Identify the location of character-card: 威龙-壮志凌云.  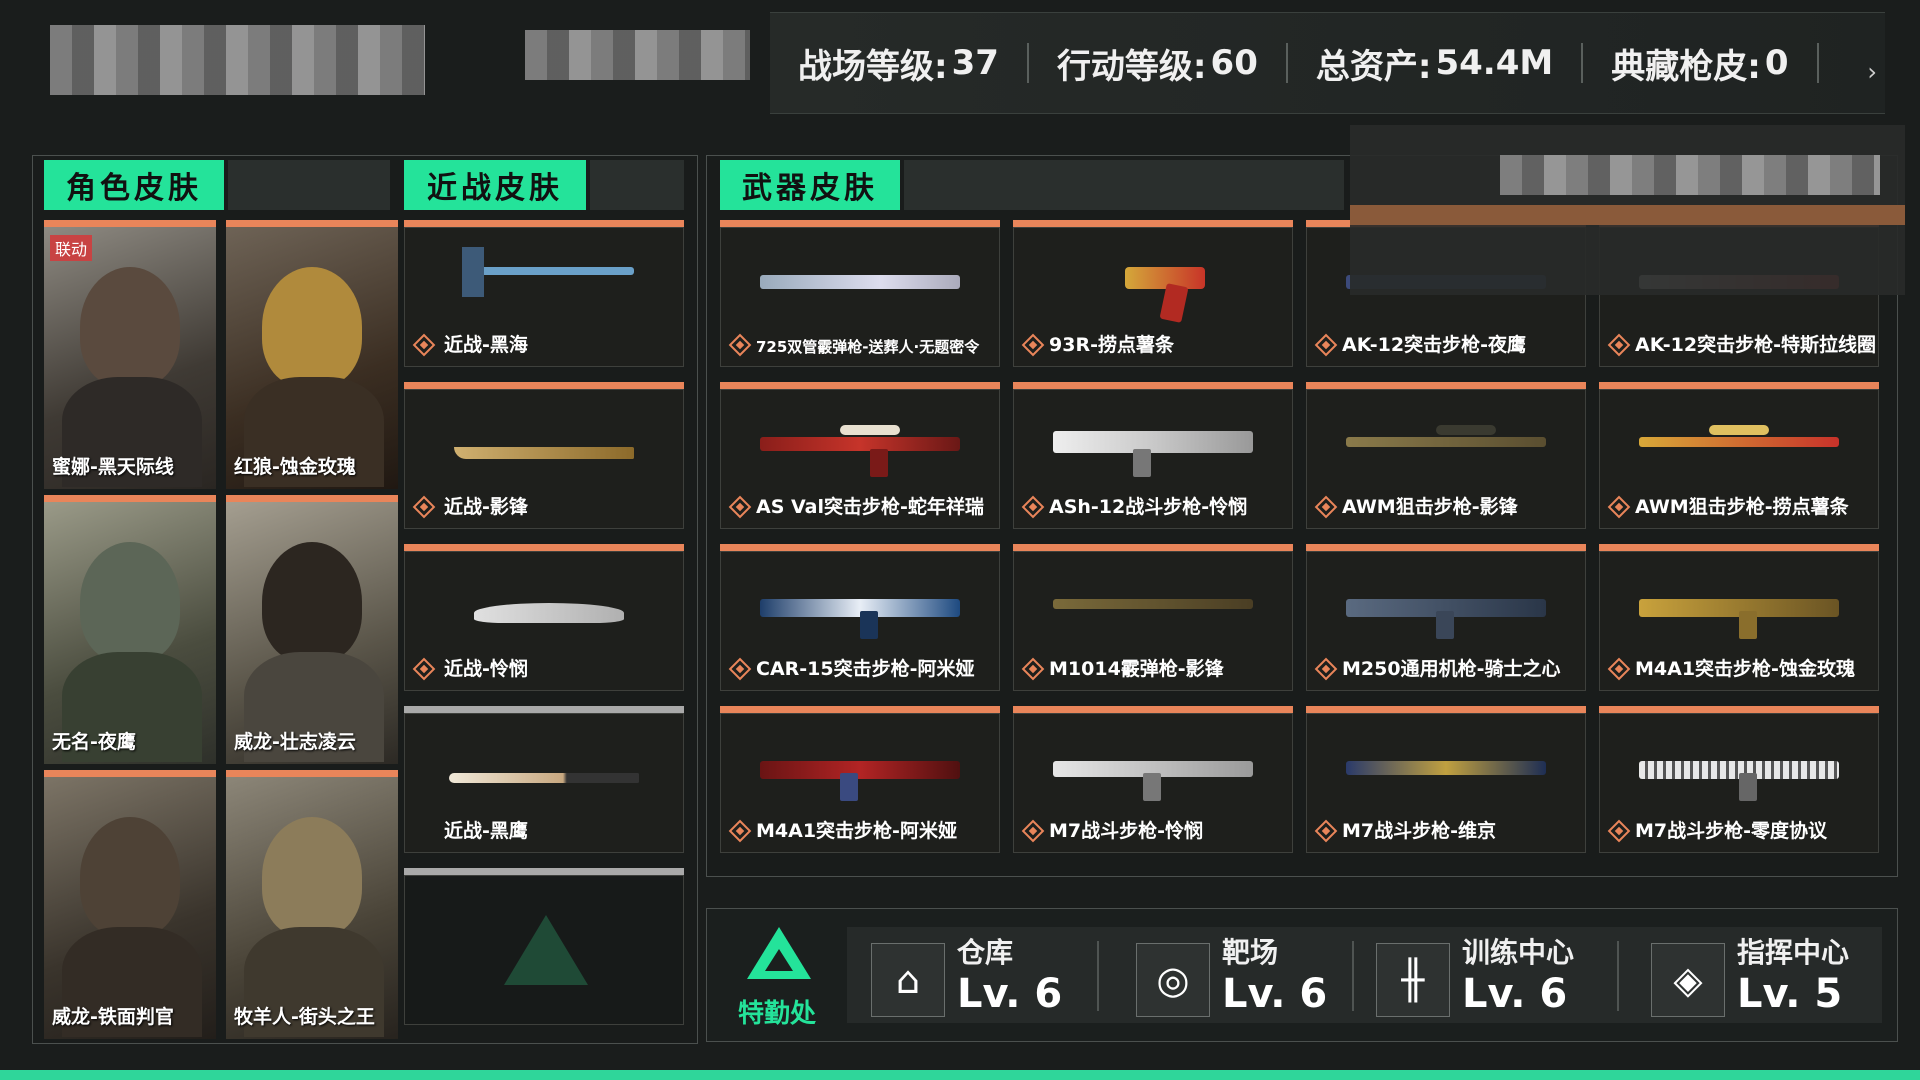
(312, 629).